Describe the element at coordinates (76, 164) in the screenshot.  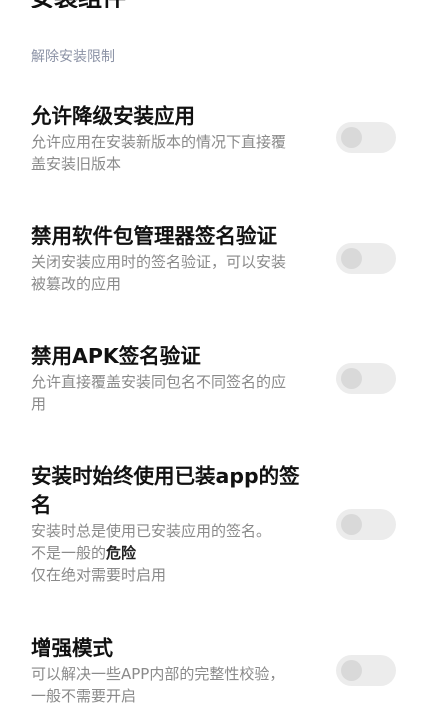
I see `description-line: 盖安装旧版本` at that location.